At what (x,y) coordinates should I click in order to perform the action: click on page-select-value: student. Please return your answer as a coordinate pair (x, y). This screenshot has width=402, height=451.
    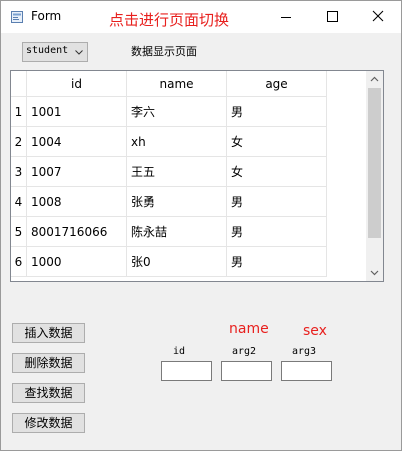
    Looking at the image, I should click on (47, 50).